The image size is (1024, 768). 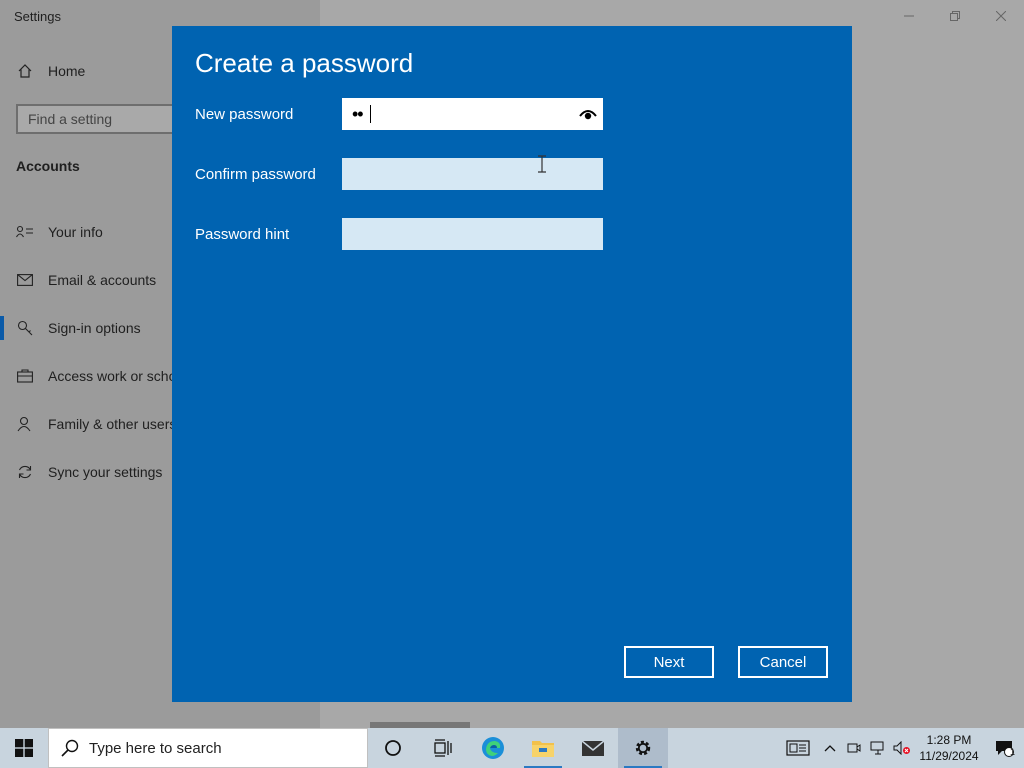 What do you see at coordinates (25, 328) in the screenshot?
I see `key-icon` at bounding box center [25, 328].